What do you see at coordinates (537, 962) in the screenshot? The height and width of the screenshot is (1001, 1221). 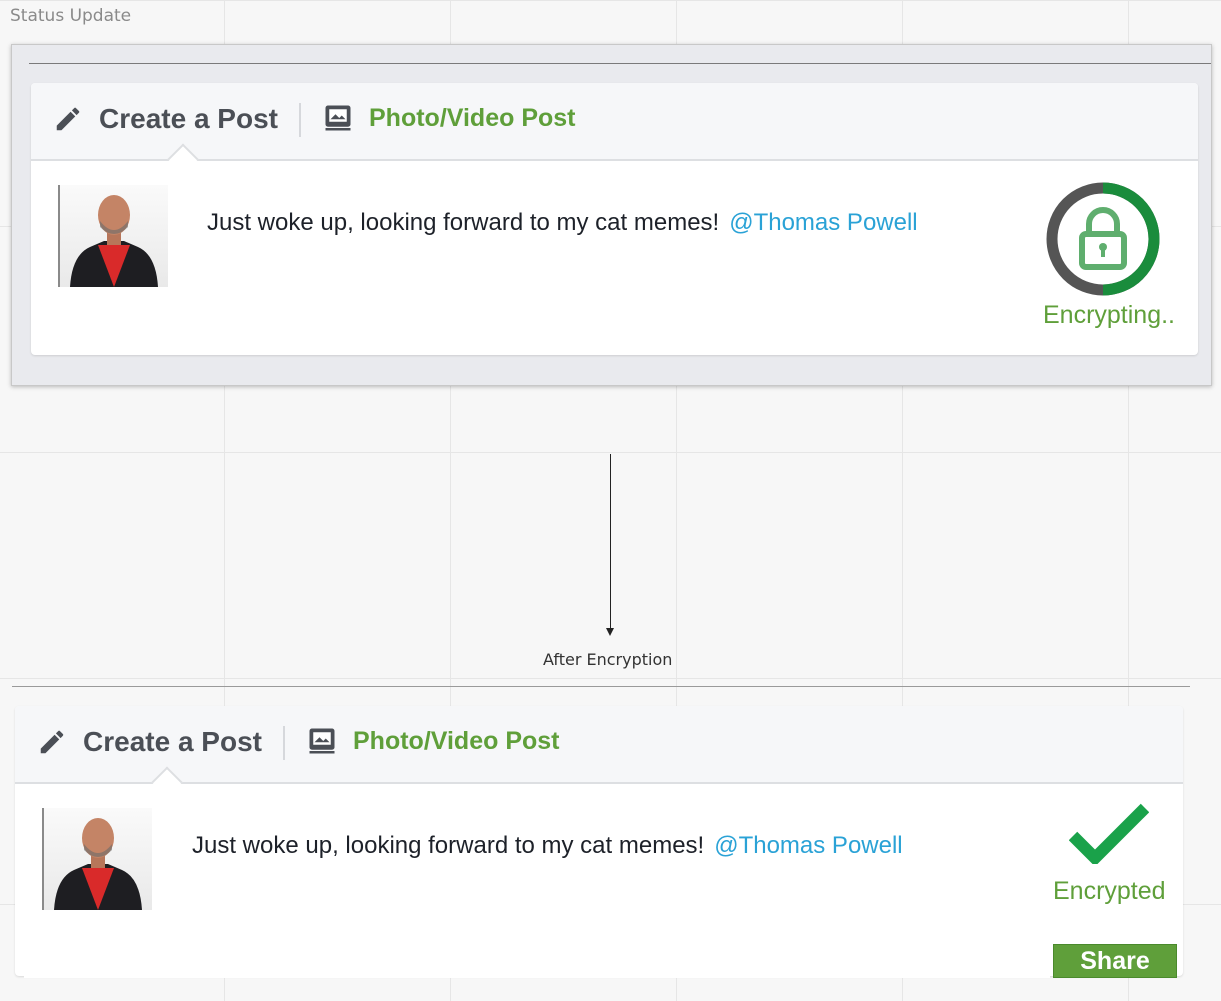 I see `card-footer-strip` at bounding box center [537, 962].